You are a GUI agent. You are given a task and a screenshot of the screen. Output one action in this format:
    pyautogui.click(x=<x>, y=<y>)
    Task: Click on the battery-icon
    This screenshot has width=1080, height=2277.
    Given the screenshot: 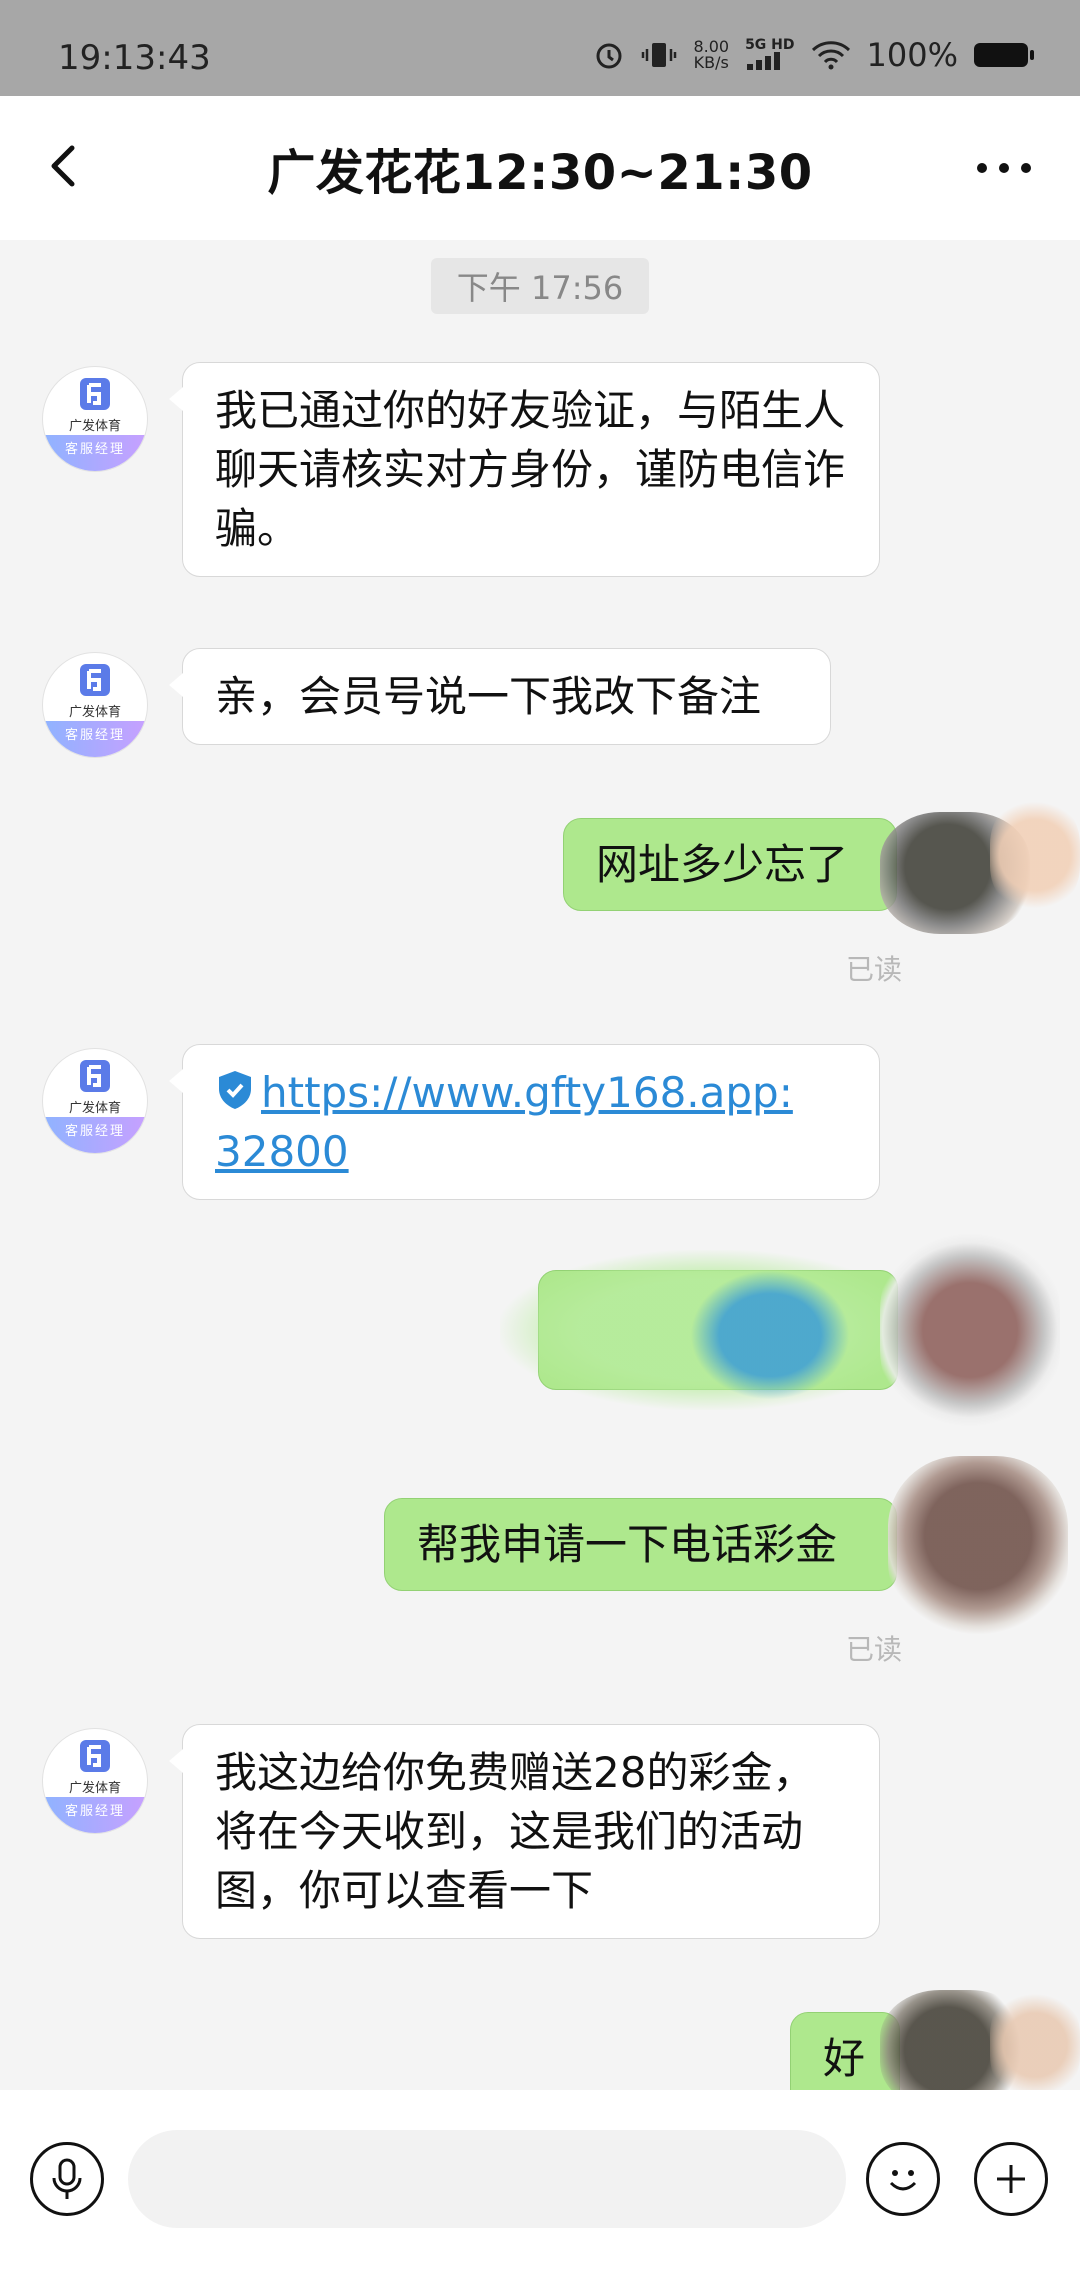 What is the action you would take?
    pyautogui.click(x=1004, y=55)
    